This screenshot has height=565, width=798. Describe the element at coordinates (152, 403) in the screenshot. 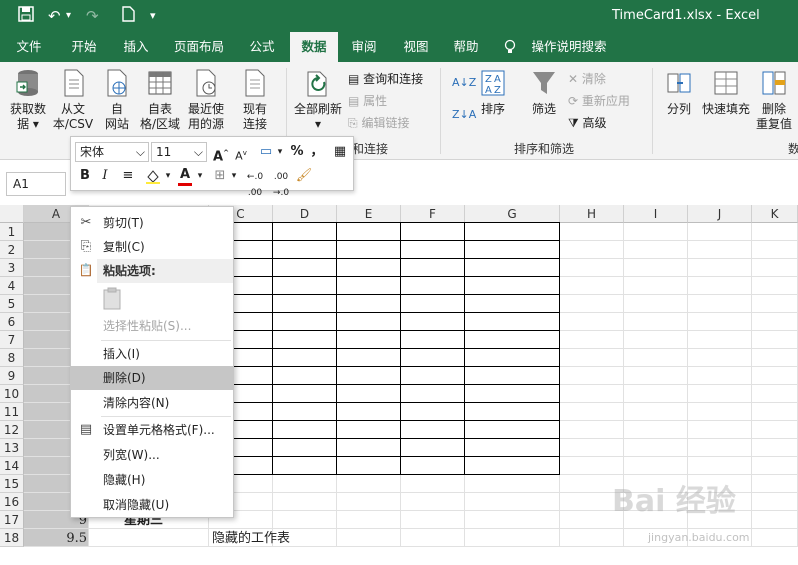

I see `menu-item-clear-contents: 清除内容(N)` at that location.